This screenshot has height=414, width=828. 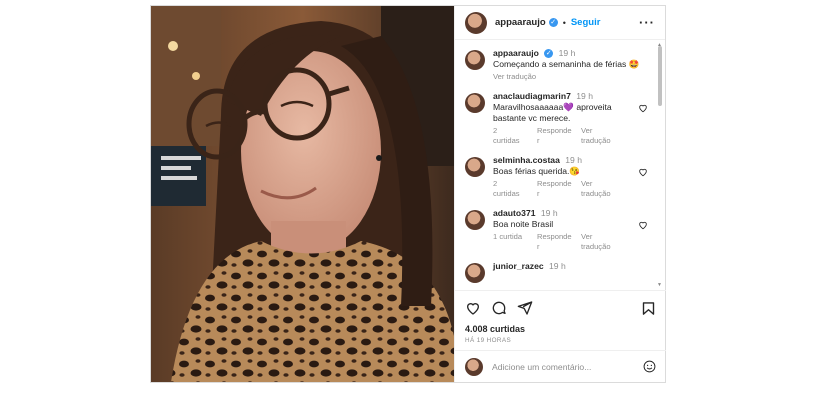 I want to click on follow-button: Seguir, so click(x=586, y=22).